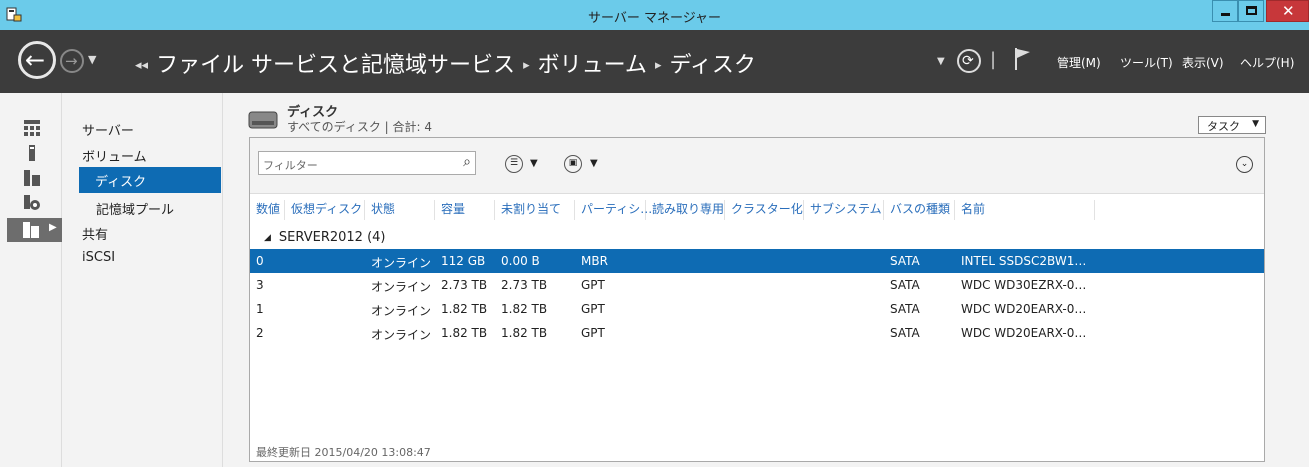 The image size is (1309, 467). I want to click on left-icon-rail: ▶, so click(31, 280).